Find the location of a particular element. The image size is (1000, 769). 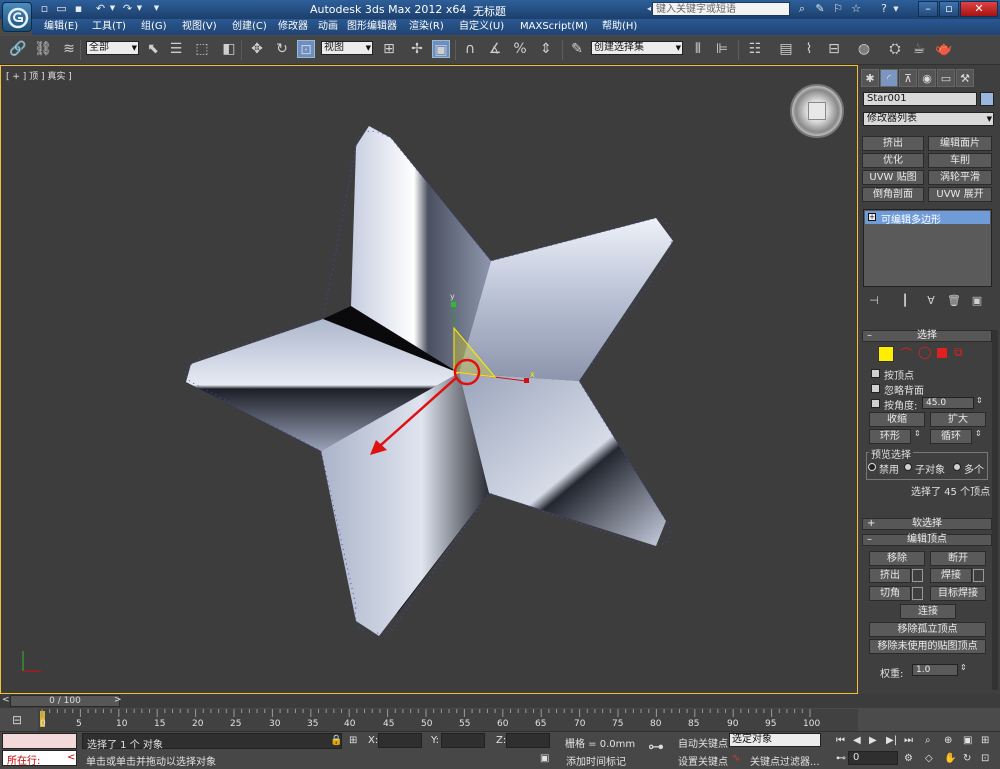

set-key-button: 设置关键点 is located at coordinates (703, 760).